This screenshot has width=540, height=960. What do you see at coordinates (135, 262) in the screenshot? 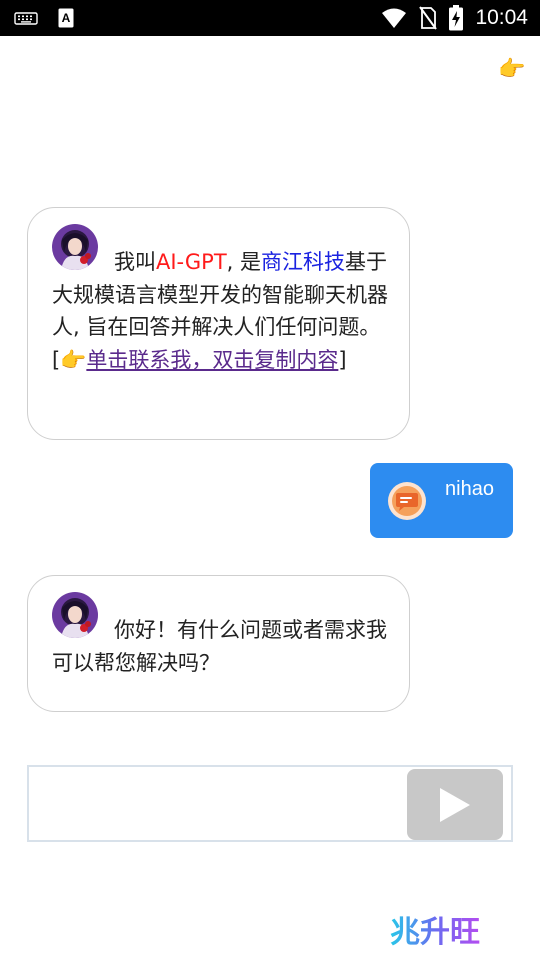
I see `intro-text: 我叫` at bounding box center [135, 262].